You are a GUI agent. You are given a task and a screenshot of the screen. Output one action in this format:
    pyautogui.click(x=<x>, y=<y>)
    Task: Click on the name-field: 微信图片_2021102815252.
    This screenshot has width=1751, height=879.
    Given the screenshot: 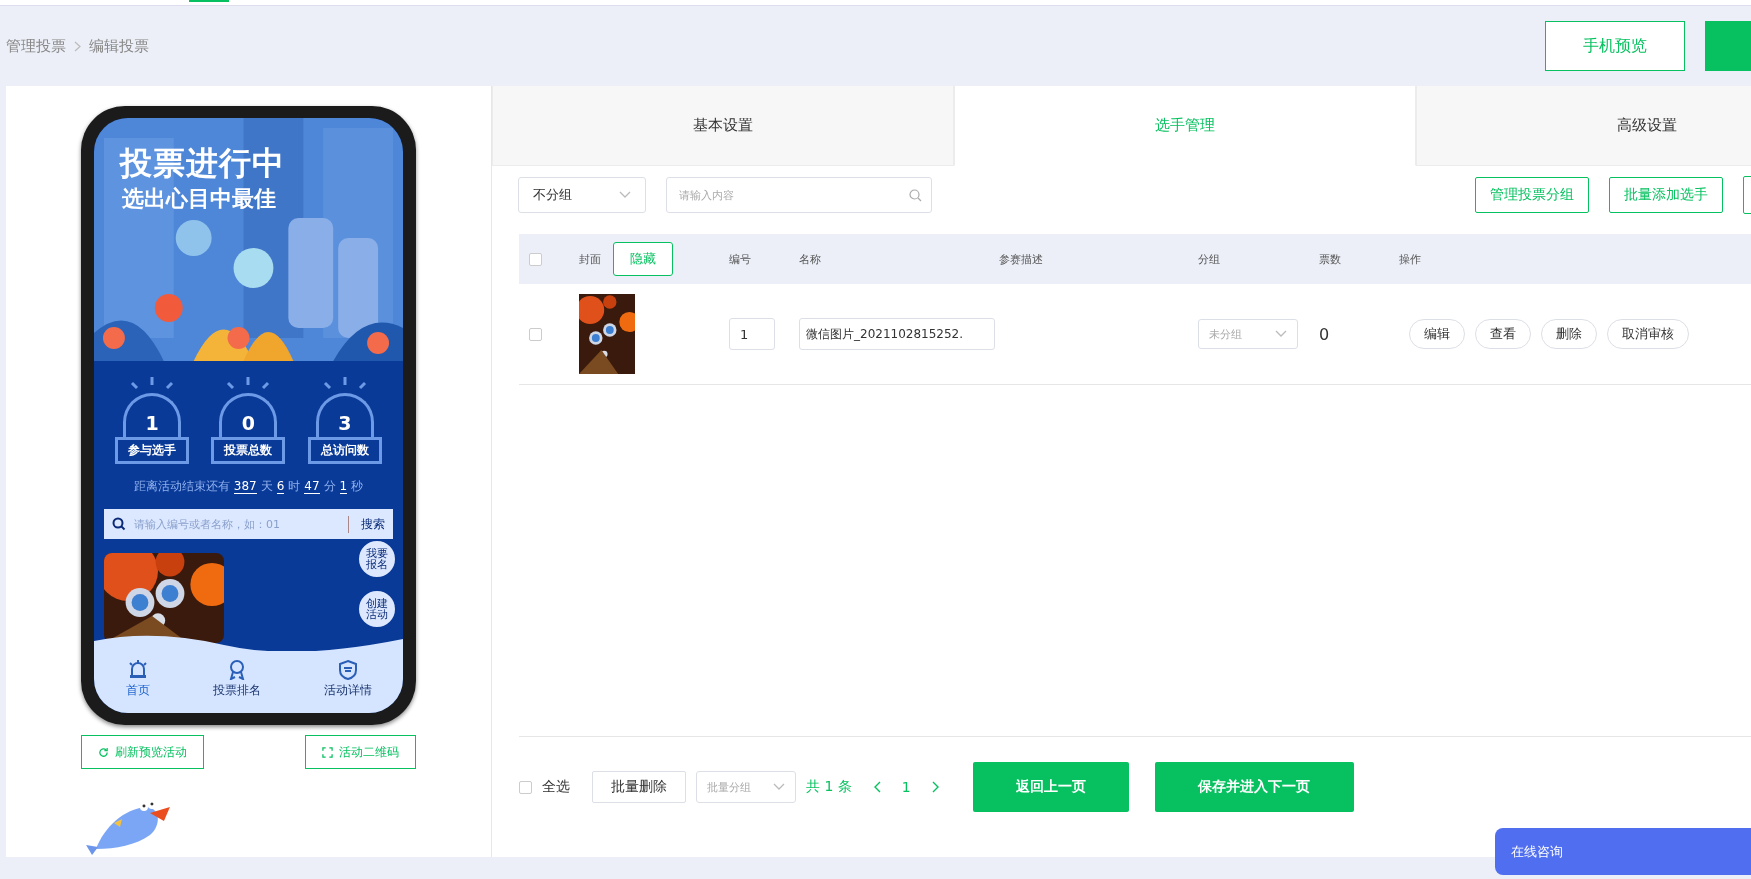 What is the action you would take?
    pyautogui.click(x=897, y=334)
    